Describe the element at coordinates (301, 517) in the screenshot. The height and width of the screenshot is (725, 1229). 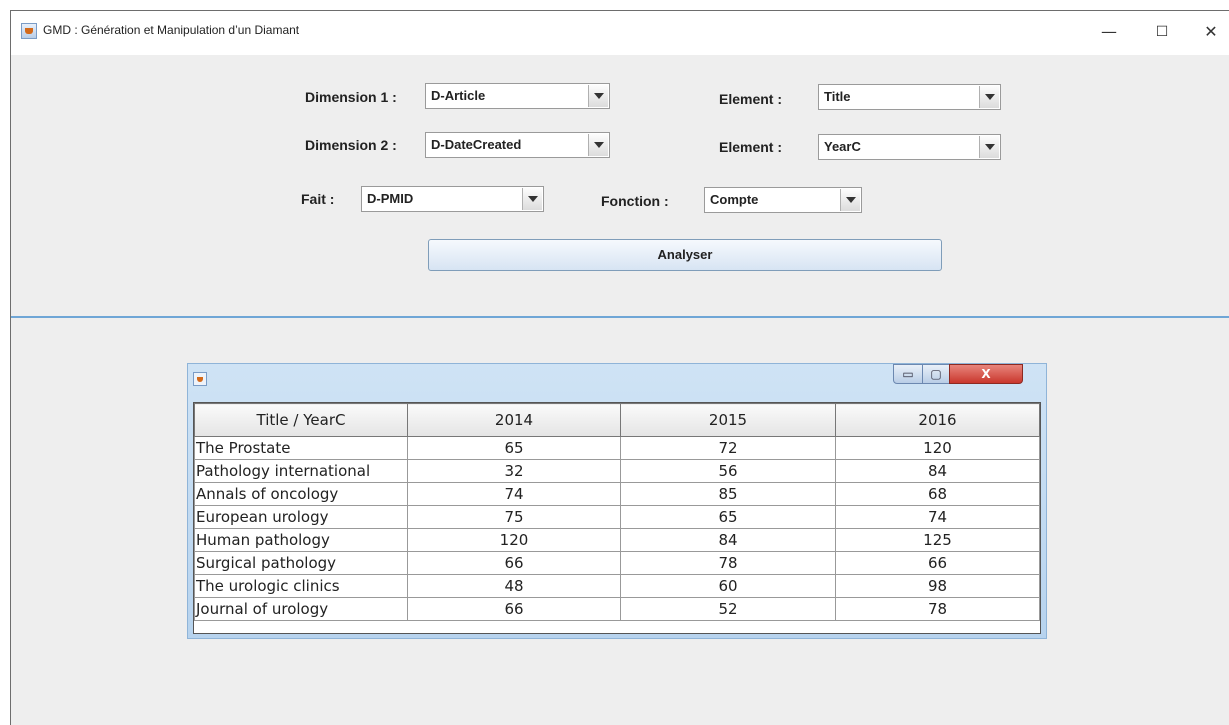
I see `title-cell: European urology` at that location.